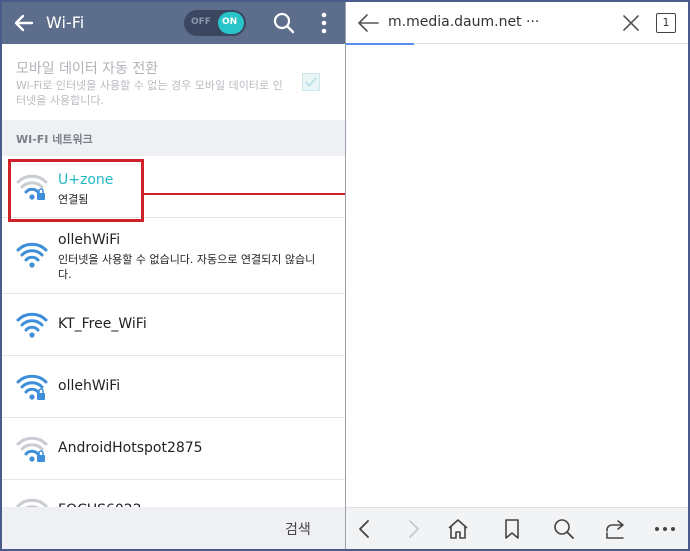  Describe the element at coordinates (365, 529) in the screenshot. I see `nav-back-icon` at that location.